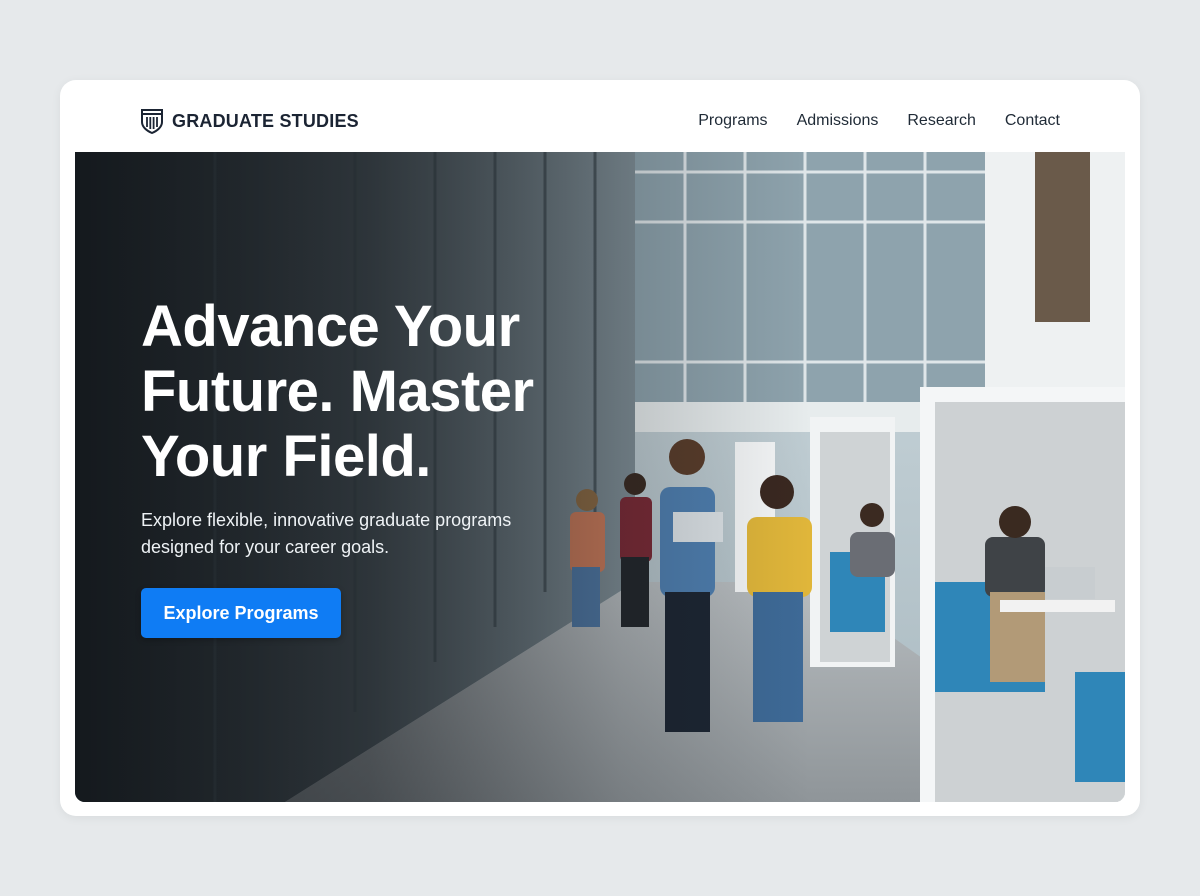 This screenshot has height=896, width=1200. Describe the element at coordinates (732, 121) in the screenshot. I see `nav-item-programs: Programs` at that location.